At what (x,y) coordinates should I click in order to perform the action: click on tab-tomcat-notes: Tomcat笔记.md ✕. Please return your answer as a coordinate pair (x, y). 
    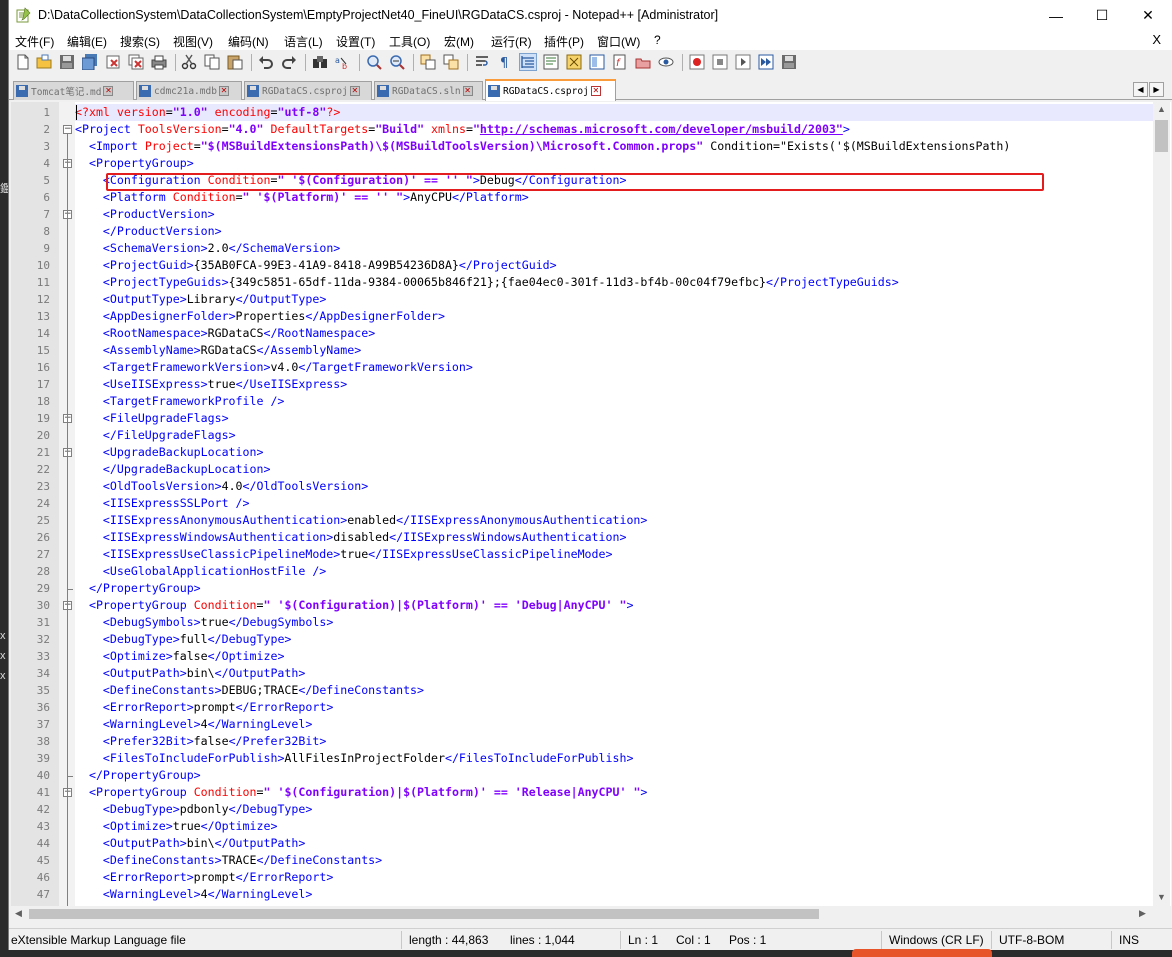
    Looking at the image, I should click on (73, 90).